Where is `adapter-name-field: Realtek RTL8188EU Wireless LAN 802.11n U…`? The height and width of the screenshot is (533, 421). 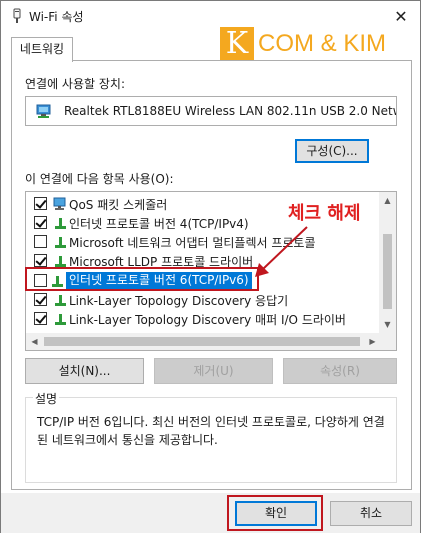
adapter-name-field: Realtek RTL8188EU Wireless LAN 802.11n U… is located at coordinates (211, 111).